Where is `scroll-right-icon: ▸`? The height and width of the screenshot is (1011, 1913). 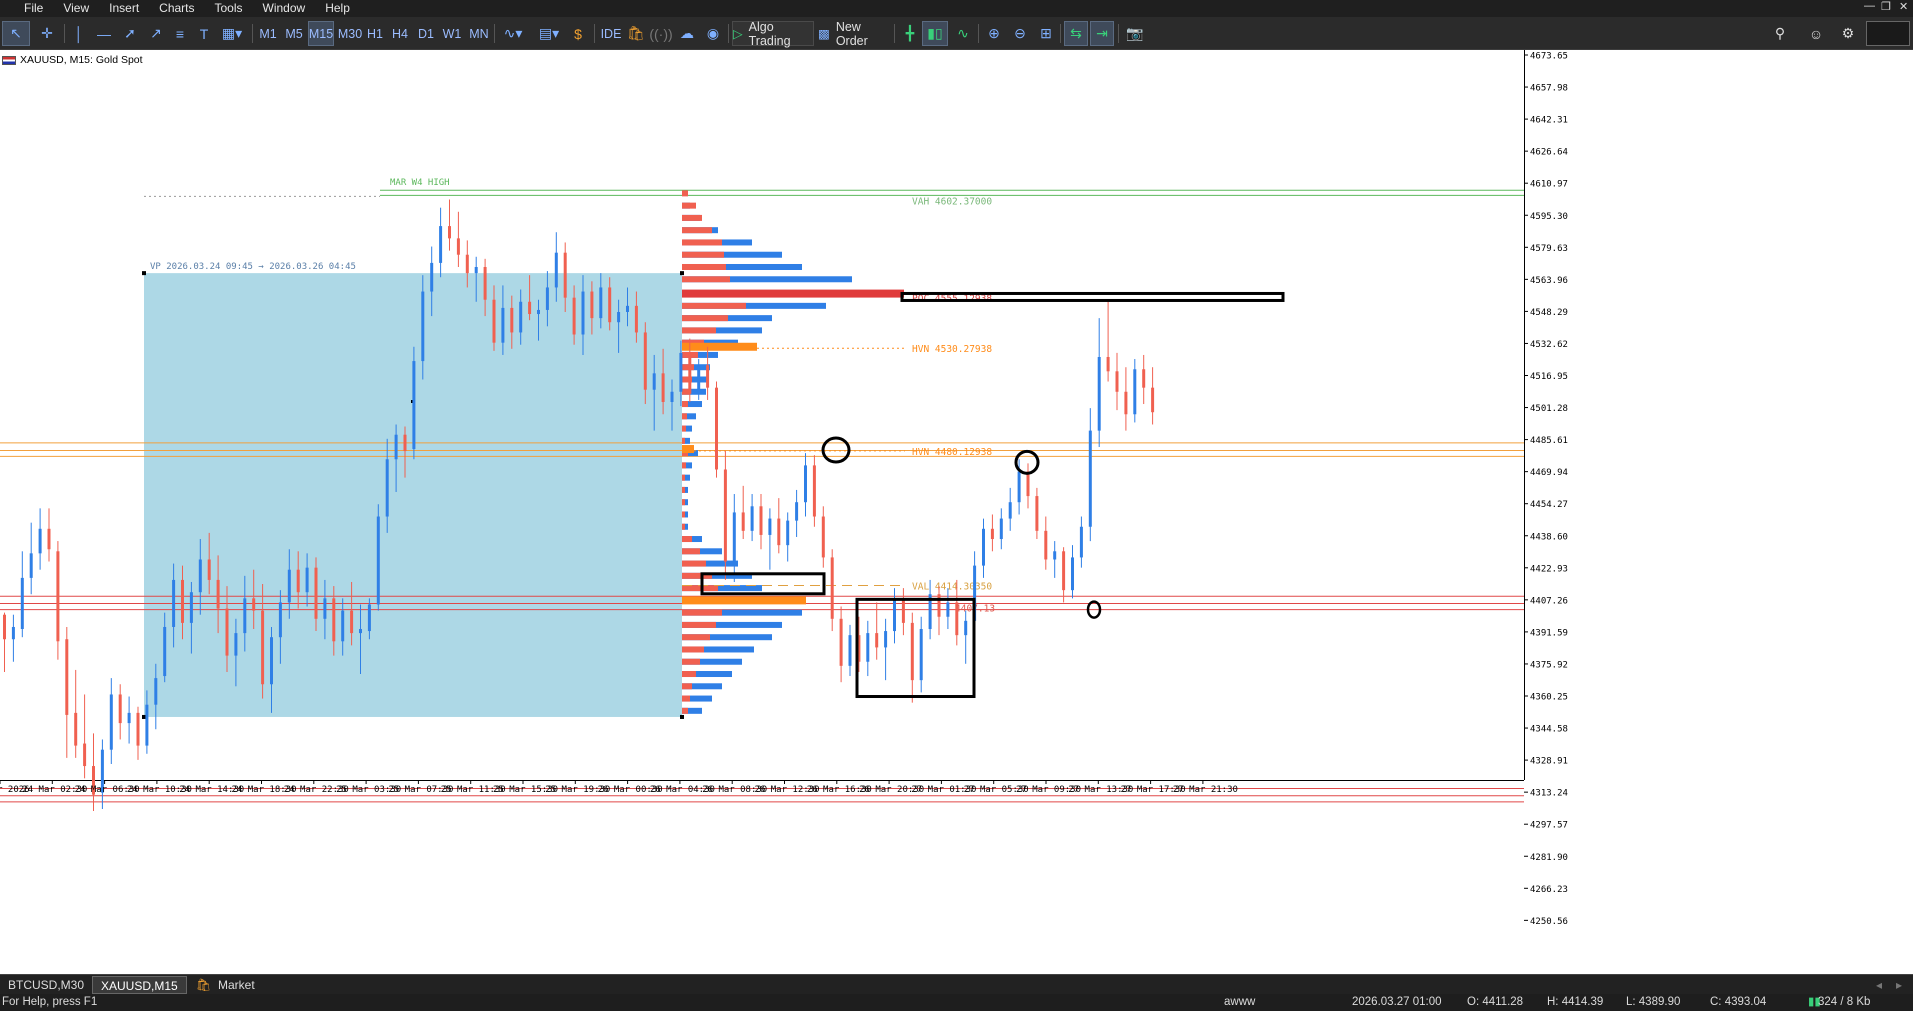
scroll-right-icon: ▸ is located at coordinates (1899, 985).